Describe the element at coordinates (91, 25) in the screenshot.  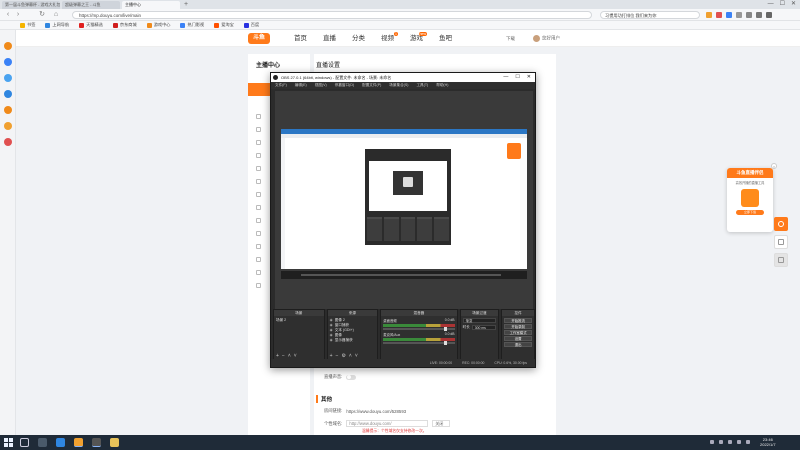
I see `bookmark-item: 天猫精选` at that location.